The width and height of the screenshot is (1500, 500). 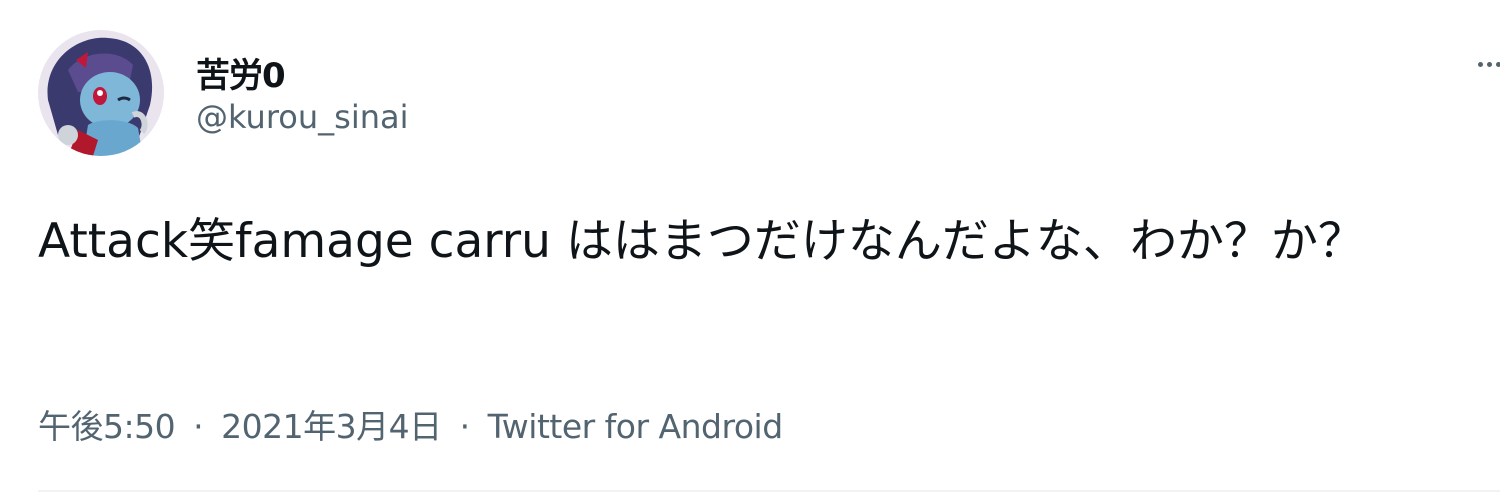 I want to click on avatar-image, so click(x=101, y=93).